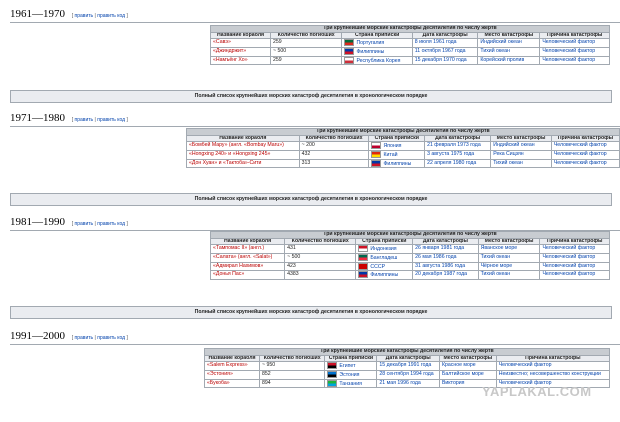  I want to click on country-link: Япония, so click(392, 146).